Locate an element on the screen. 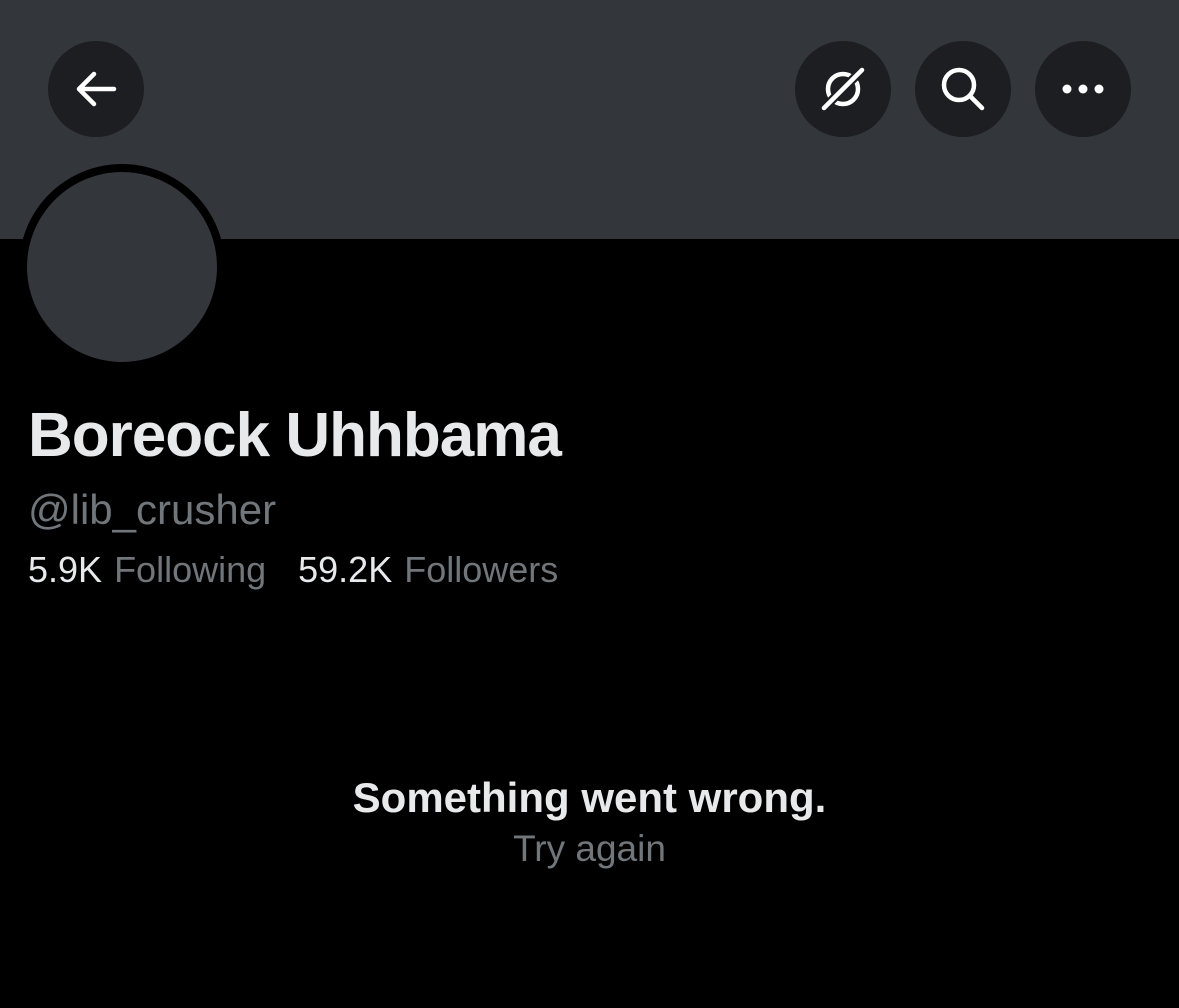 The height and width of the screenshot is (1008, 1179). search-icon is located at coordinates (963, 89).